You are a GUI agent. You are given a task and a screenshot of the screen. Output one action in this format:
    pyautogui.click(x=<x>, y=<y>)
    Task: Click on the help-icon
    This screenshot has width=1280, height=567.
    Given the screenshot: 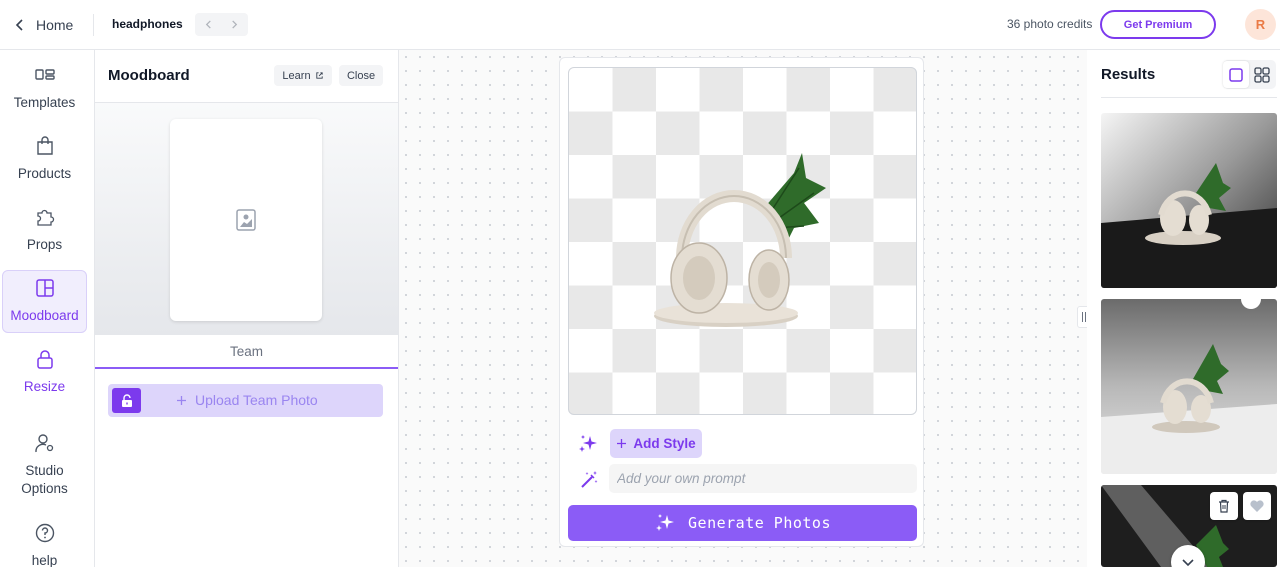 What is the action you would take?
    pyautogui.click(x=44, y=533)
    